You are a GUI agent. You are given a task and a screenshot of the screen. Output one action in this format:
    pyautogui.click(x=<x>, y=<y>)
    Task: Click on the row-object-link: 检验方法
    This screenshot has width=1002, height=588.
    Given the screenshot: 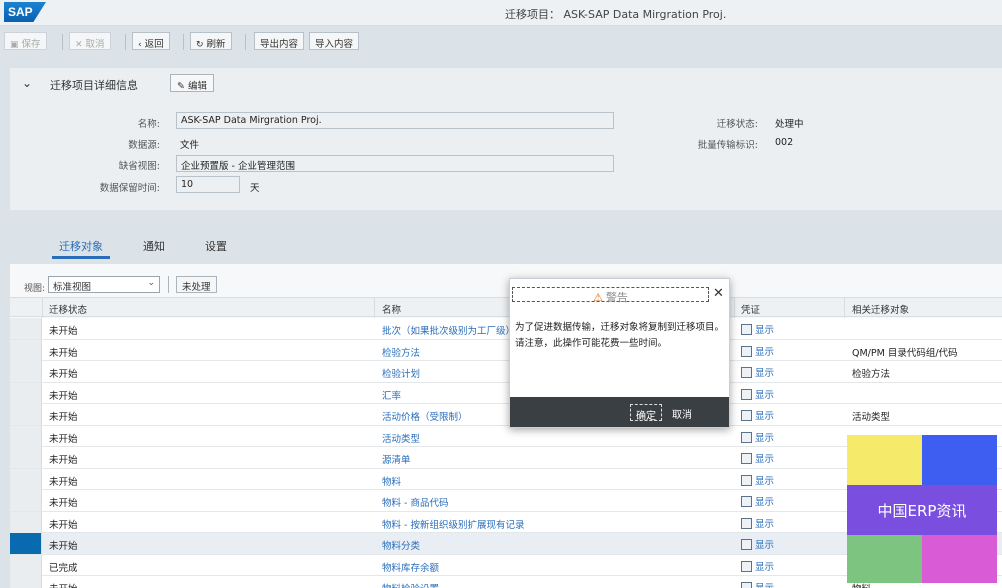 What is the action you would take?
    pyautogui.click(x=401, y=352)
    